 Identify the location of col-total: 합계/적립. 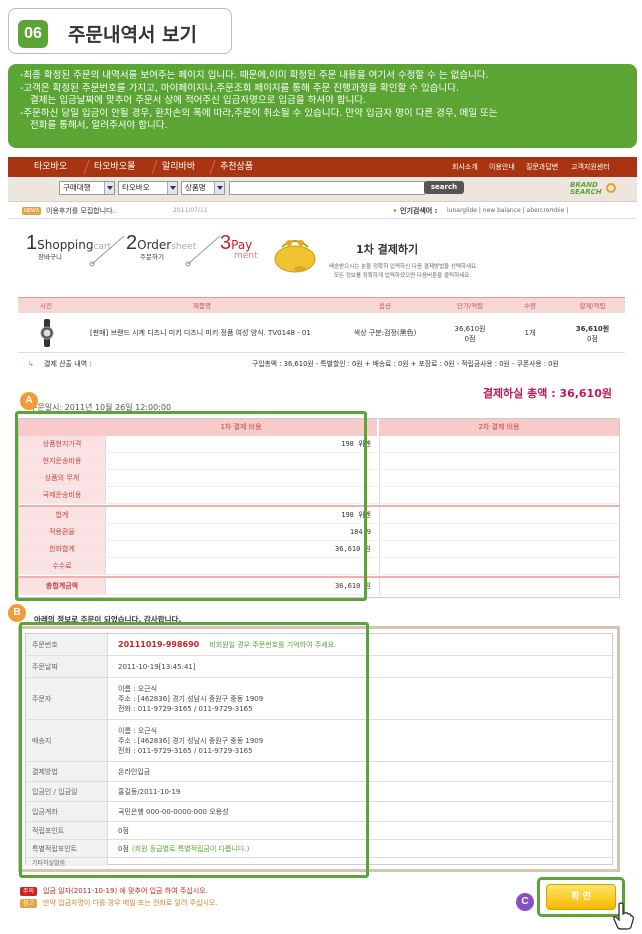
(592, 306).